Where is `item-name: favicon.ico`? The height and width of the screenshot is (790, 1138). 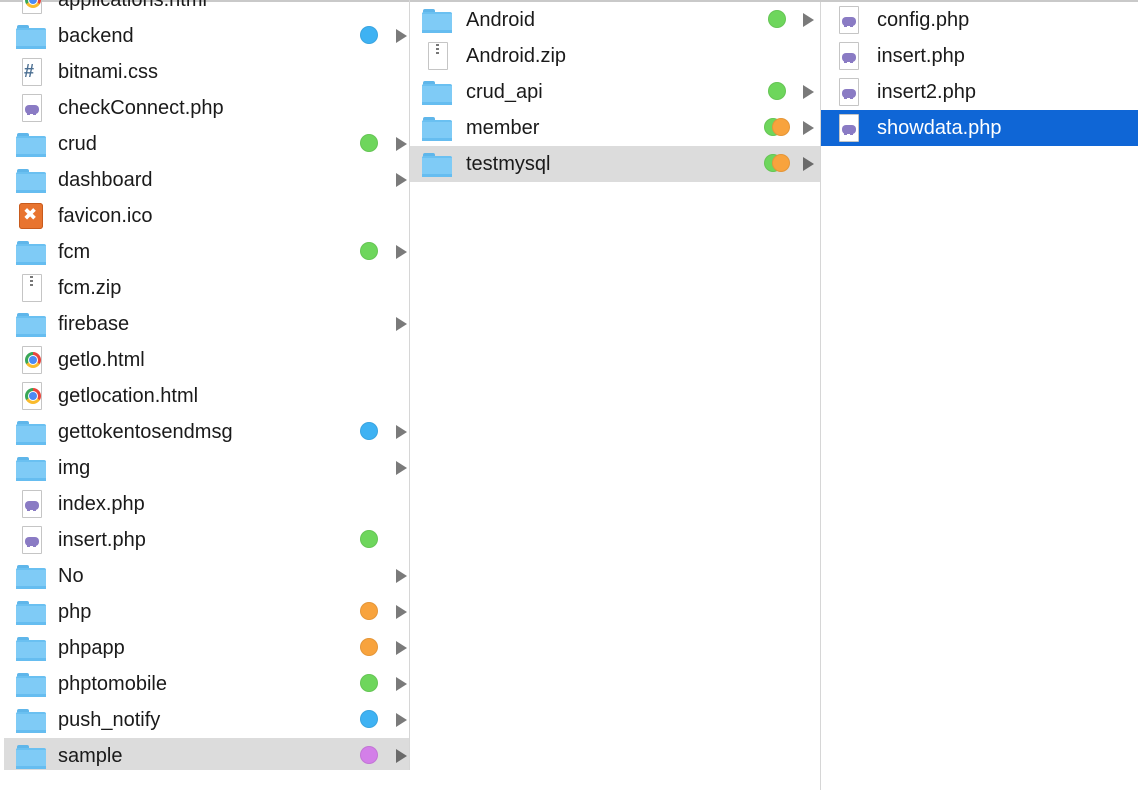 item-name: favicon.ico is located at coordinates (105, 216).